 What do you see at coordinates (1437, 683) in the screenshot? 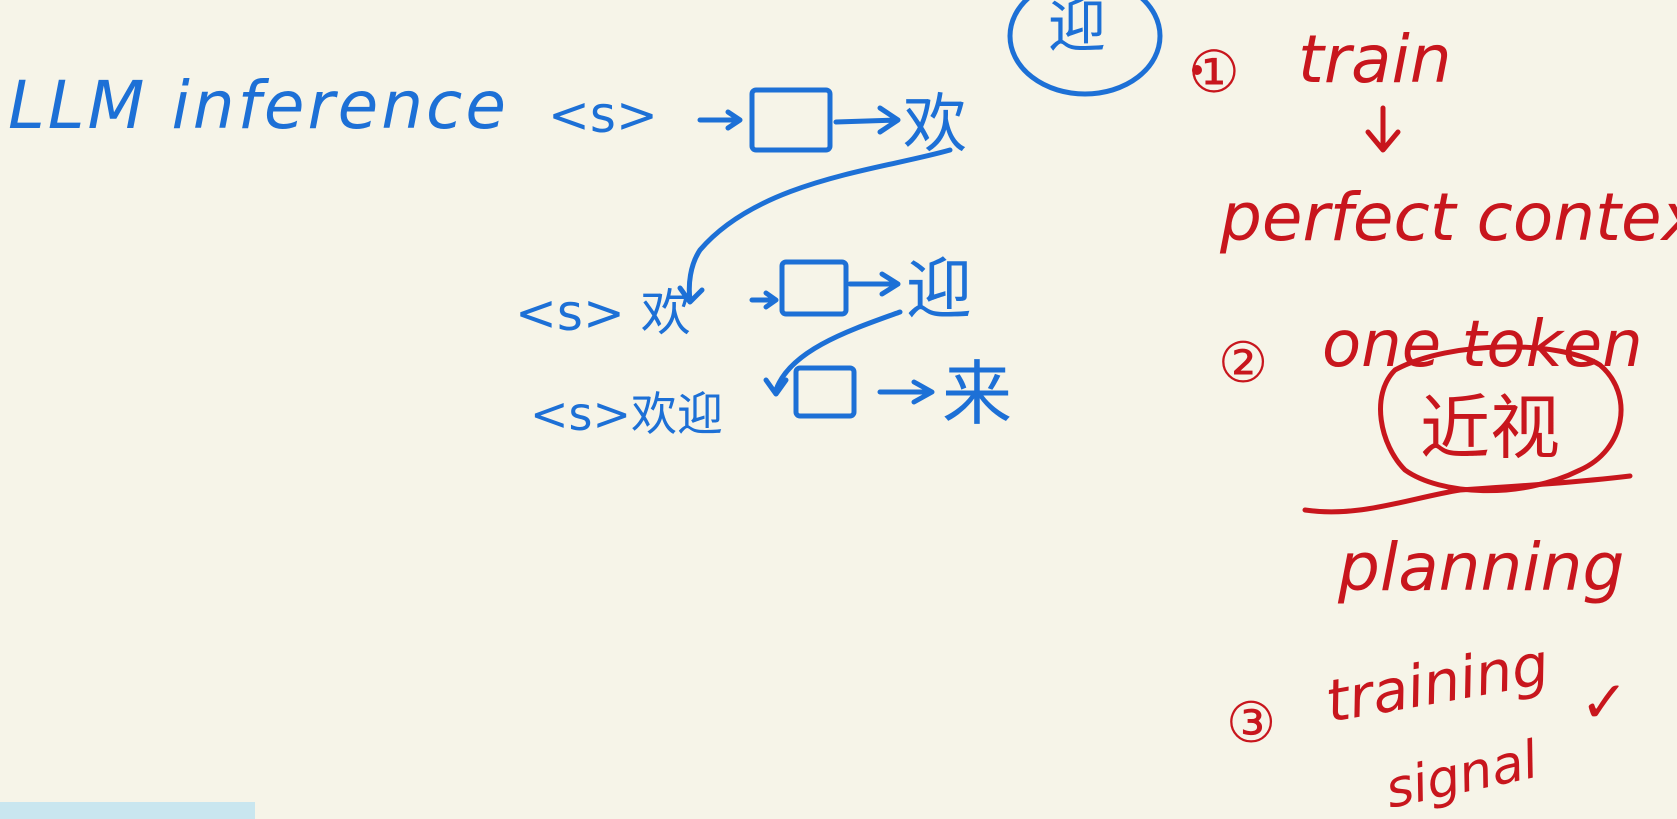
I see `note3-text: training` at bounding box center [1437, 683].